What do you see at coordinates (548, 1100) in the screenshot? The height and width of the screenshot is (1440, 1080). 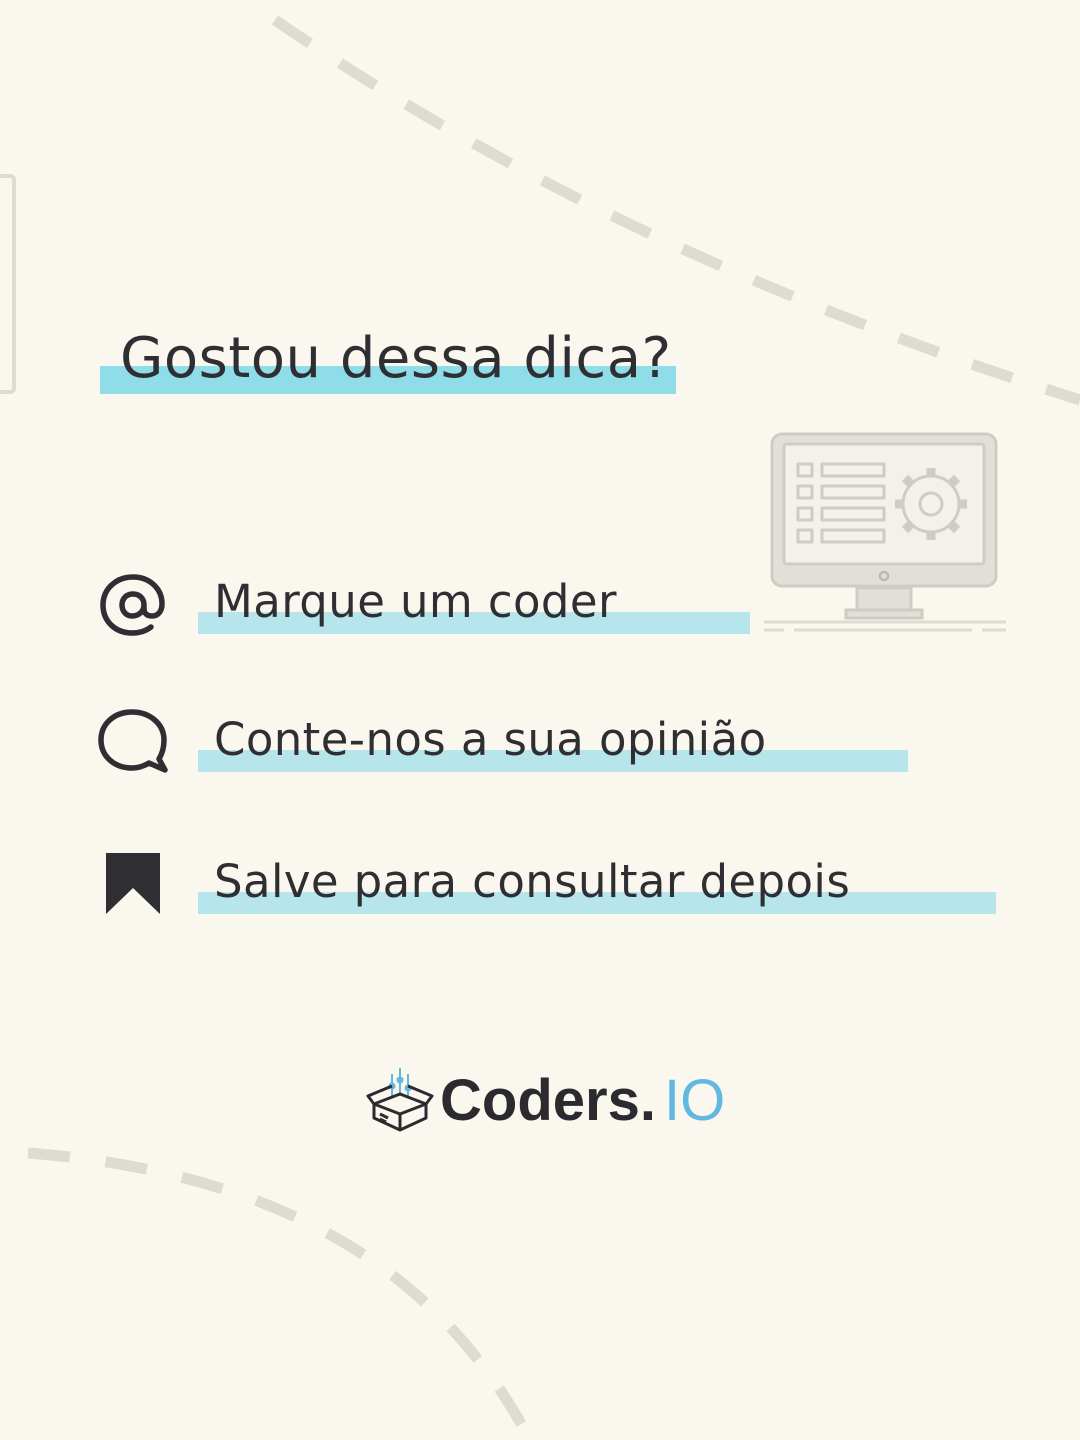 I see `brand-name: Coders.` at bounding box center [548, 1100].